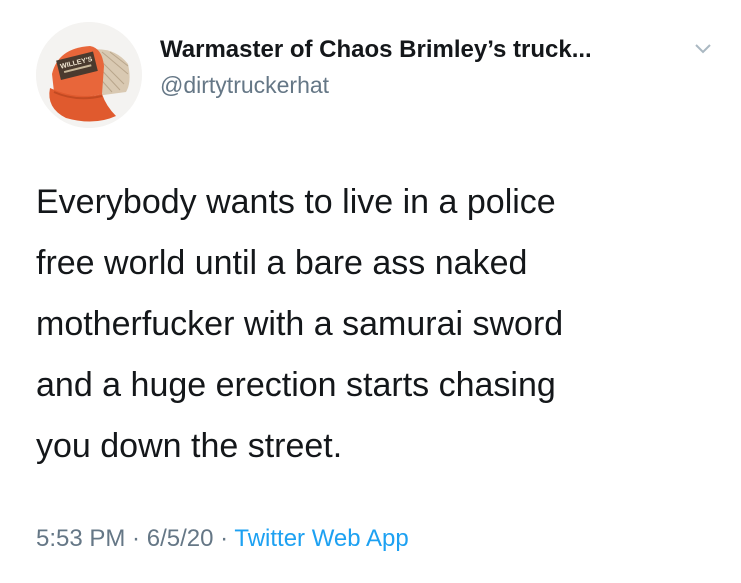 Image resolution: width=741 pixels, height=583 pixels. I want to click on tweet-line: Everybody wants to live in a police, so click(296, 202).